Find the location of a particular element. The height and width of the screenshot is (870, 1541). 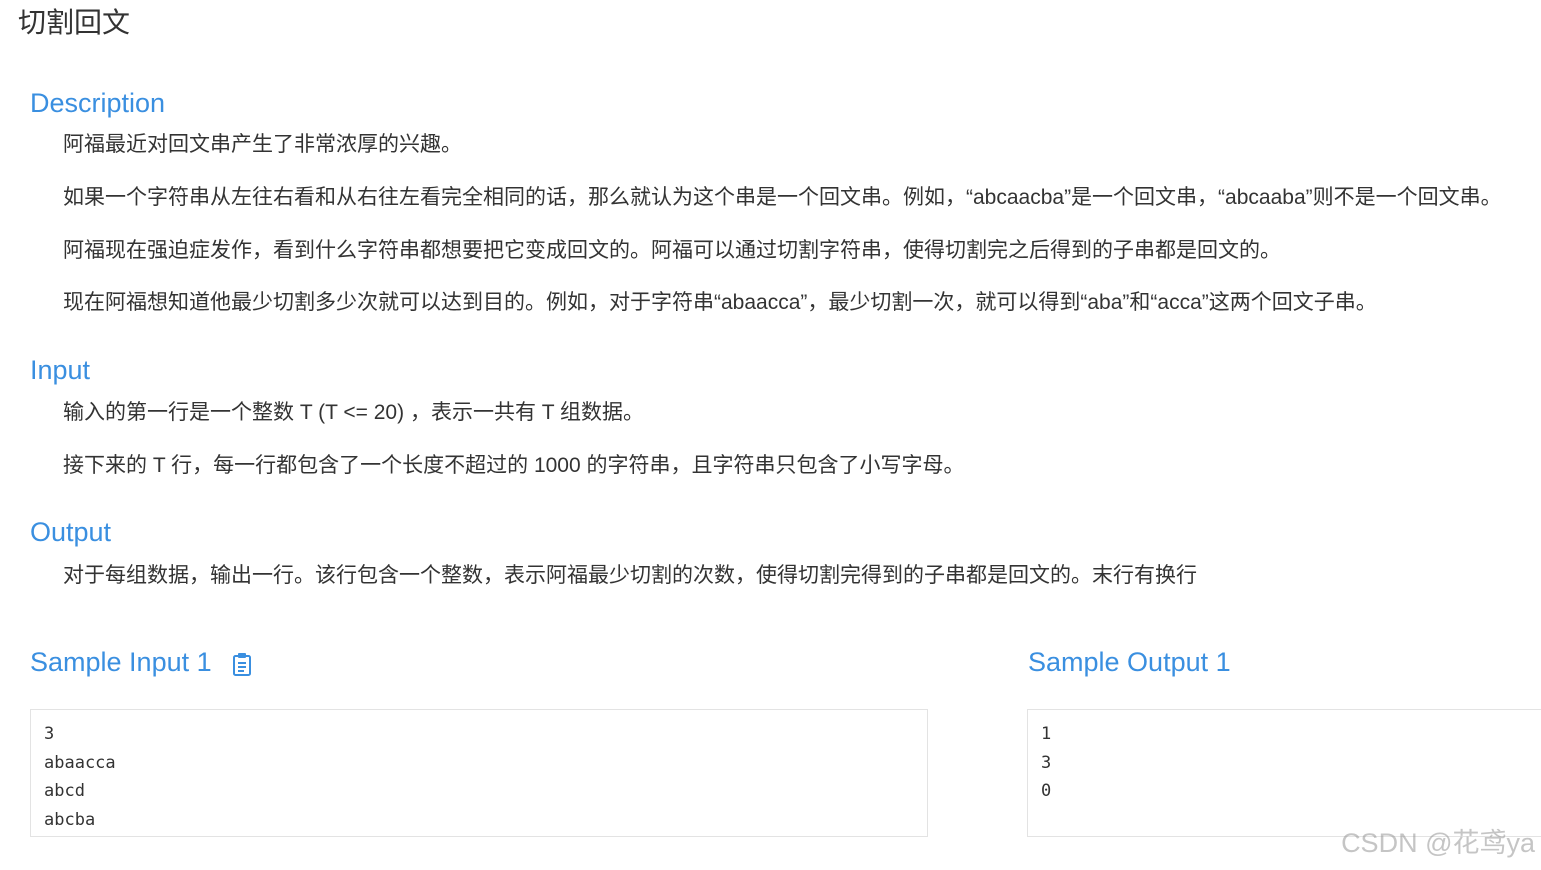

sample-output-heading: Sample Output 1 is located at coordinates (1129, 662).